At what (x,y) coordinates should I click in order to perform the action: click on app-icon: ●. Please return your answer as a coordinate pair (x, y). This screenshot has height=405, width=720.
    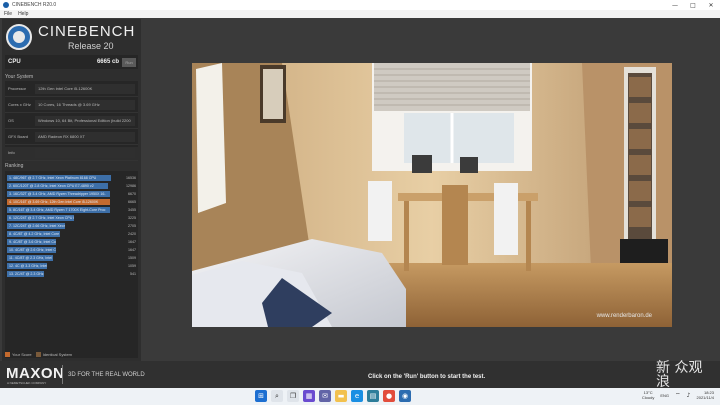
    Looking at the image, I should click on (389, 396).